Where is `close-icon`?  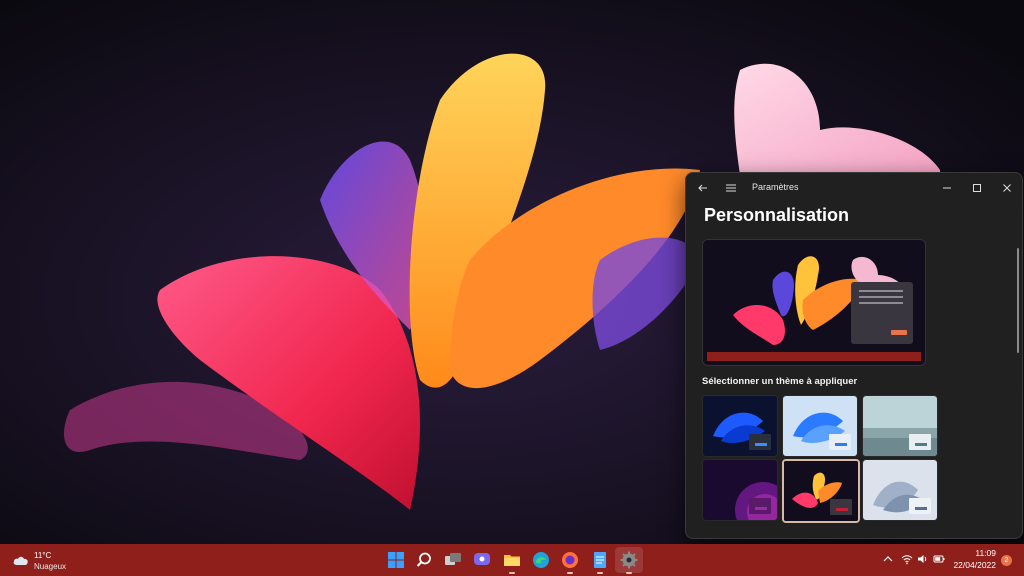
close-icon is located at coordinates (1007, 188).